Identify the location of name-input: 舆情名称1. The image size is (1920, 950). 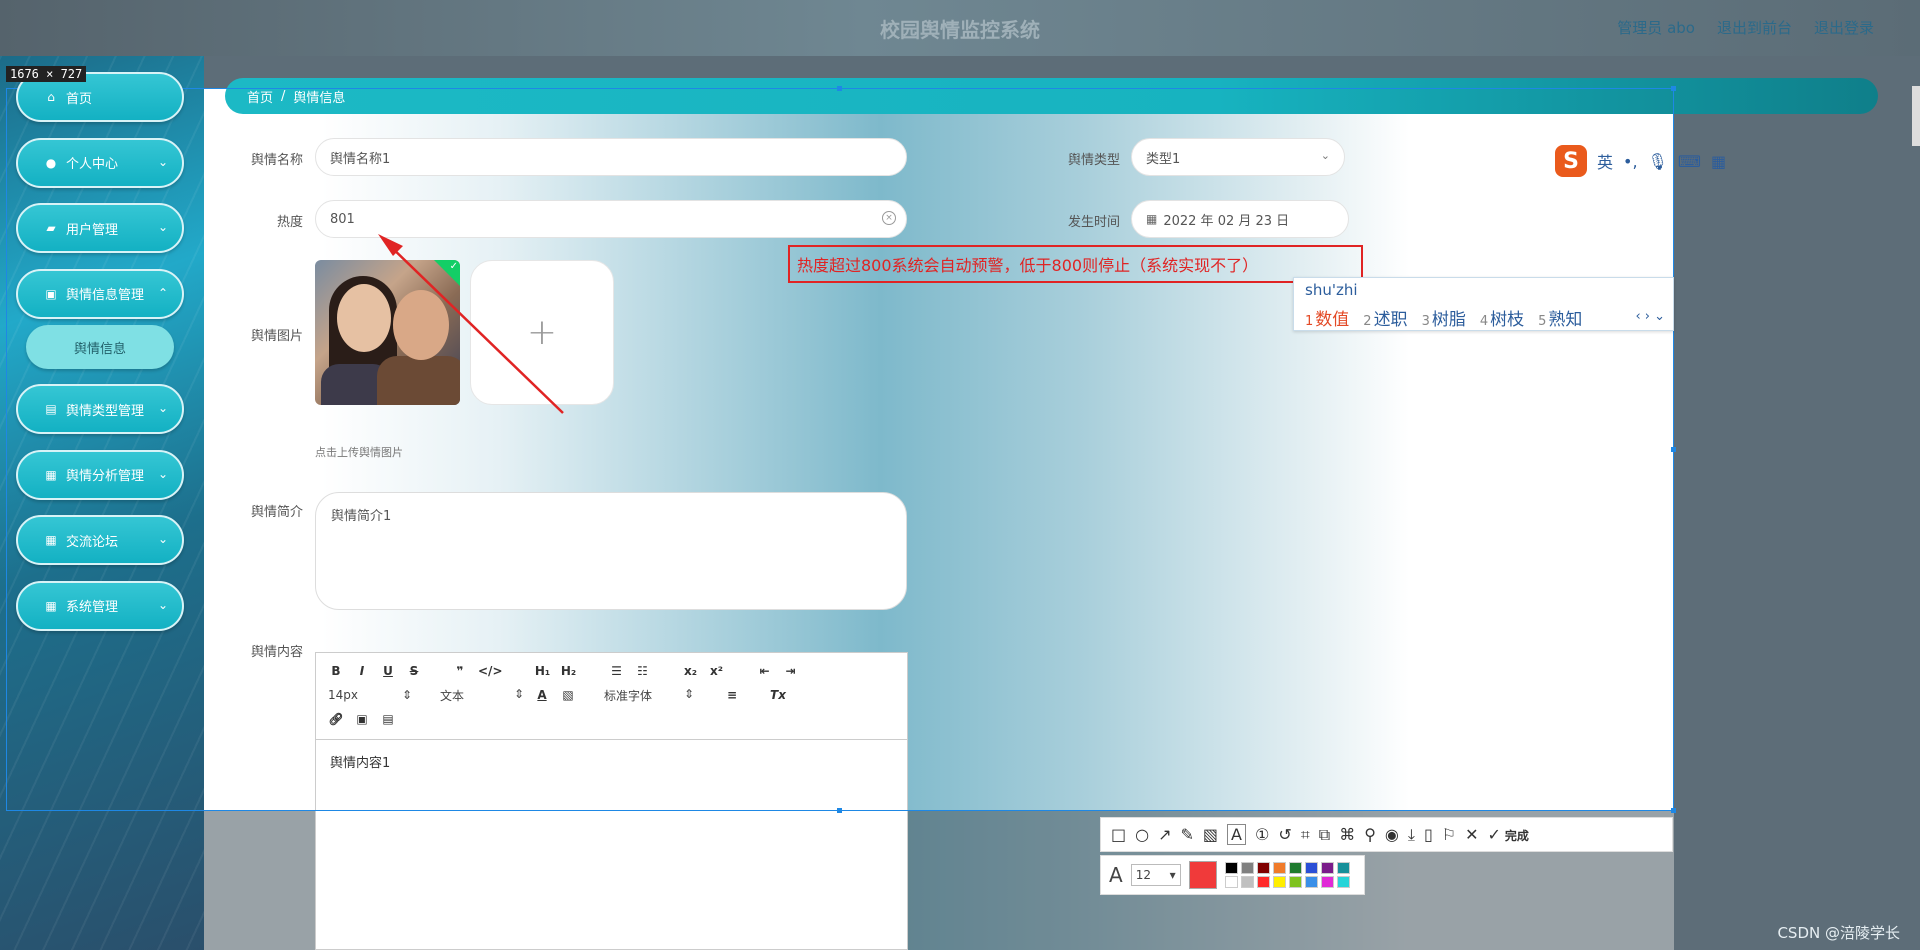
(611, 157).